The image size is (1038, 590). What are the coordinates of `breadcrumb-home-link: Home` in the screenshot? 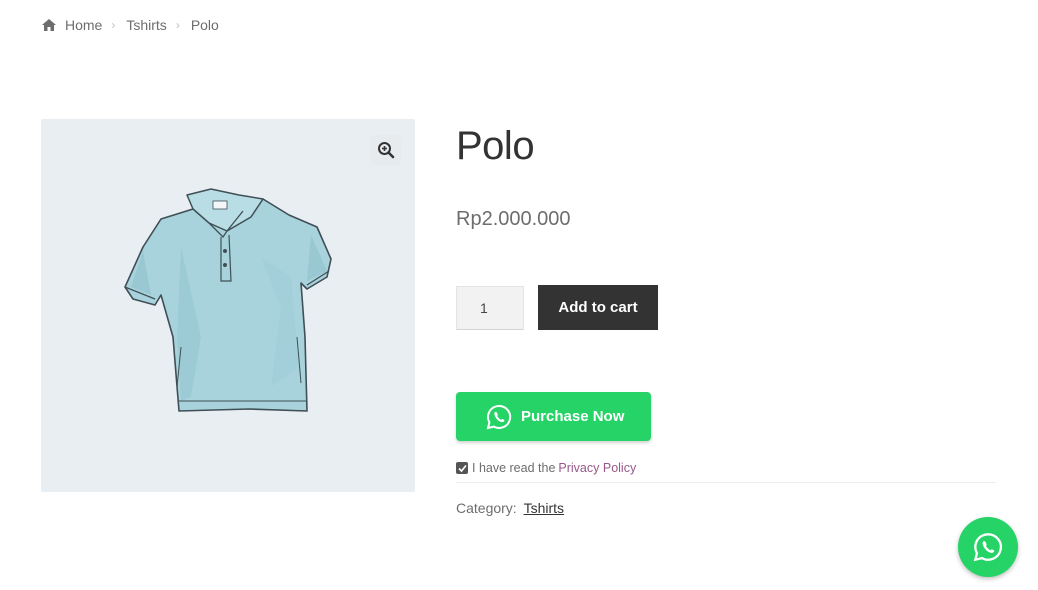 It's located at (83, 25).